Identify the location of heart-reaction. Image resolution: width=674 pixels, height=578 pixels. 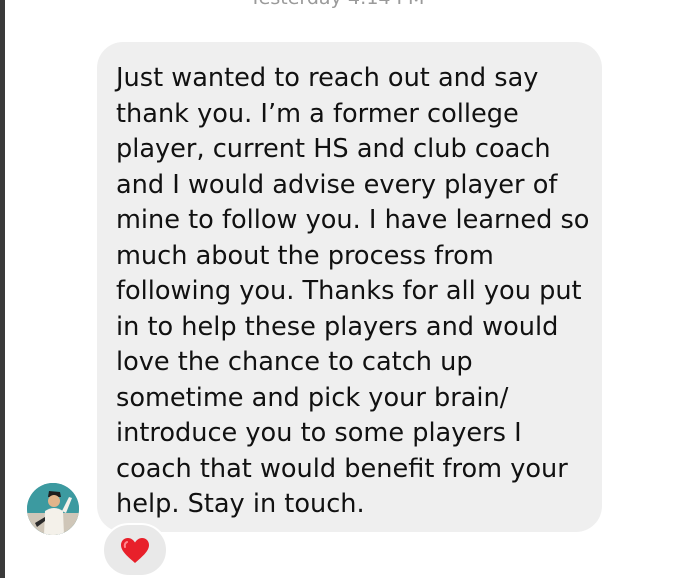
(135, 550).